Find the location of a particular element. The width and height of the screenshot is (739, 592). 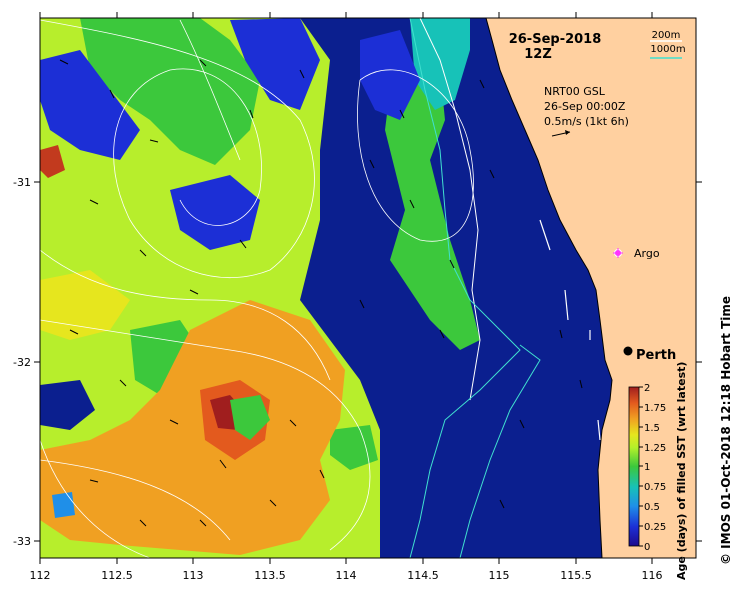

y-tick-label: -31 is located at coordinates (22, 182).